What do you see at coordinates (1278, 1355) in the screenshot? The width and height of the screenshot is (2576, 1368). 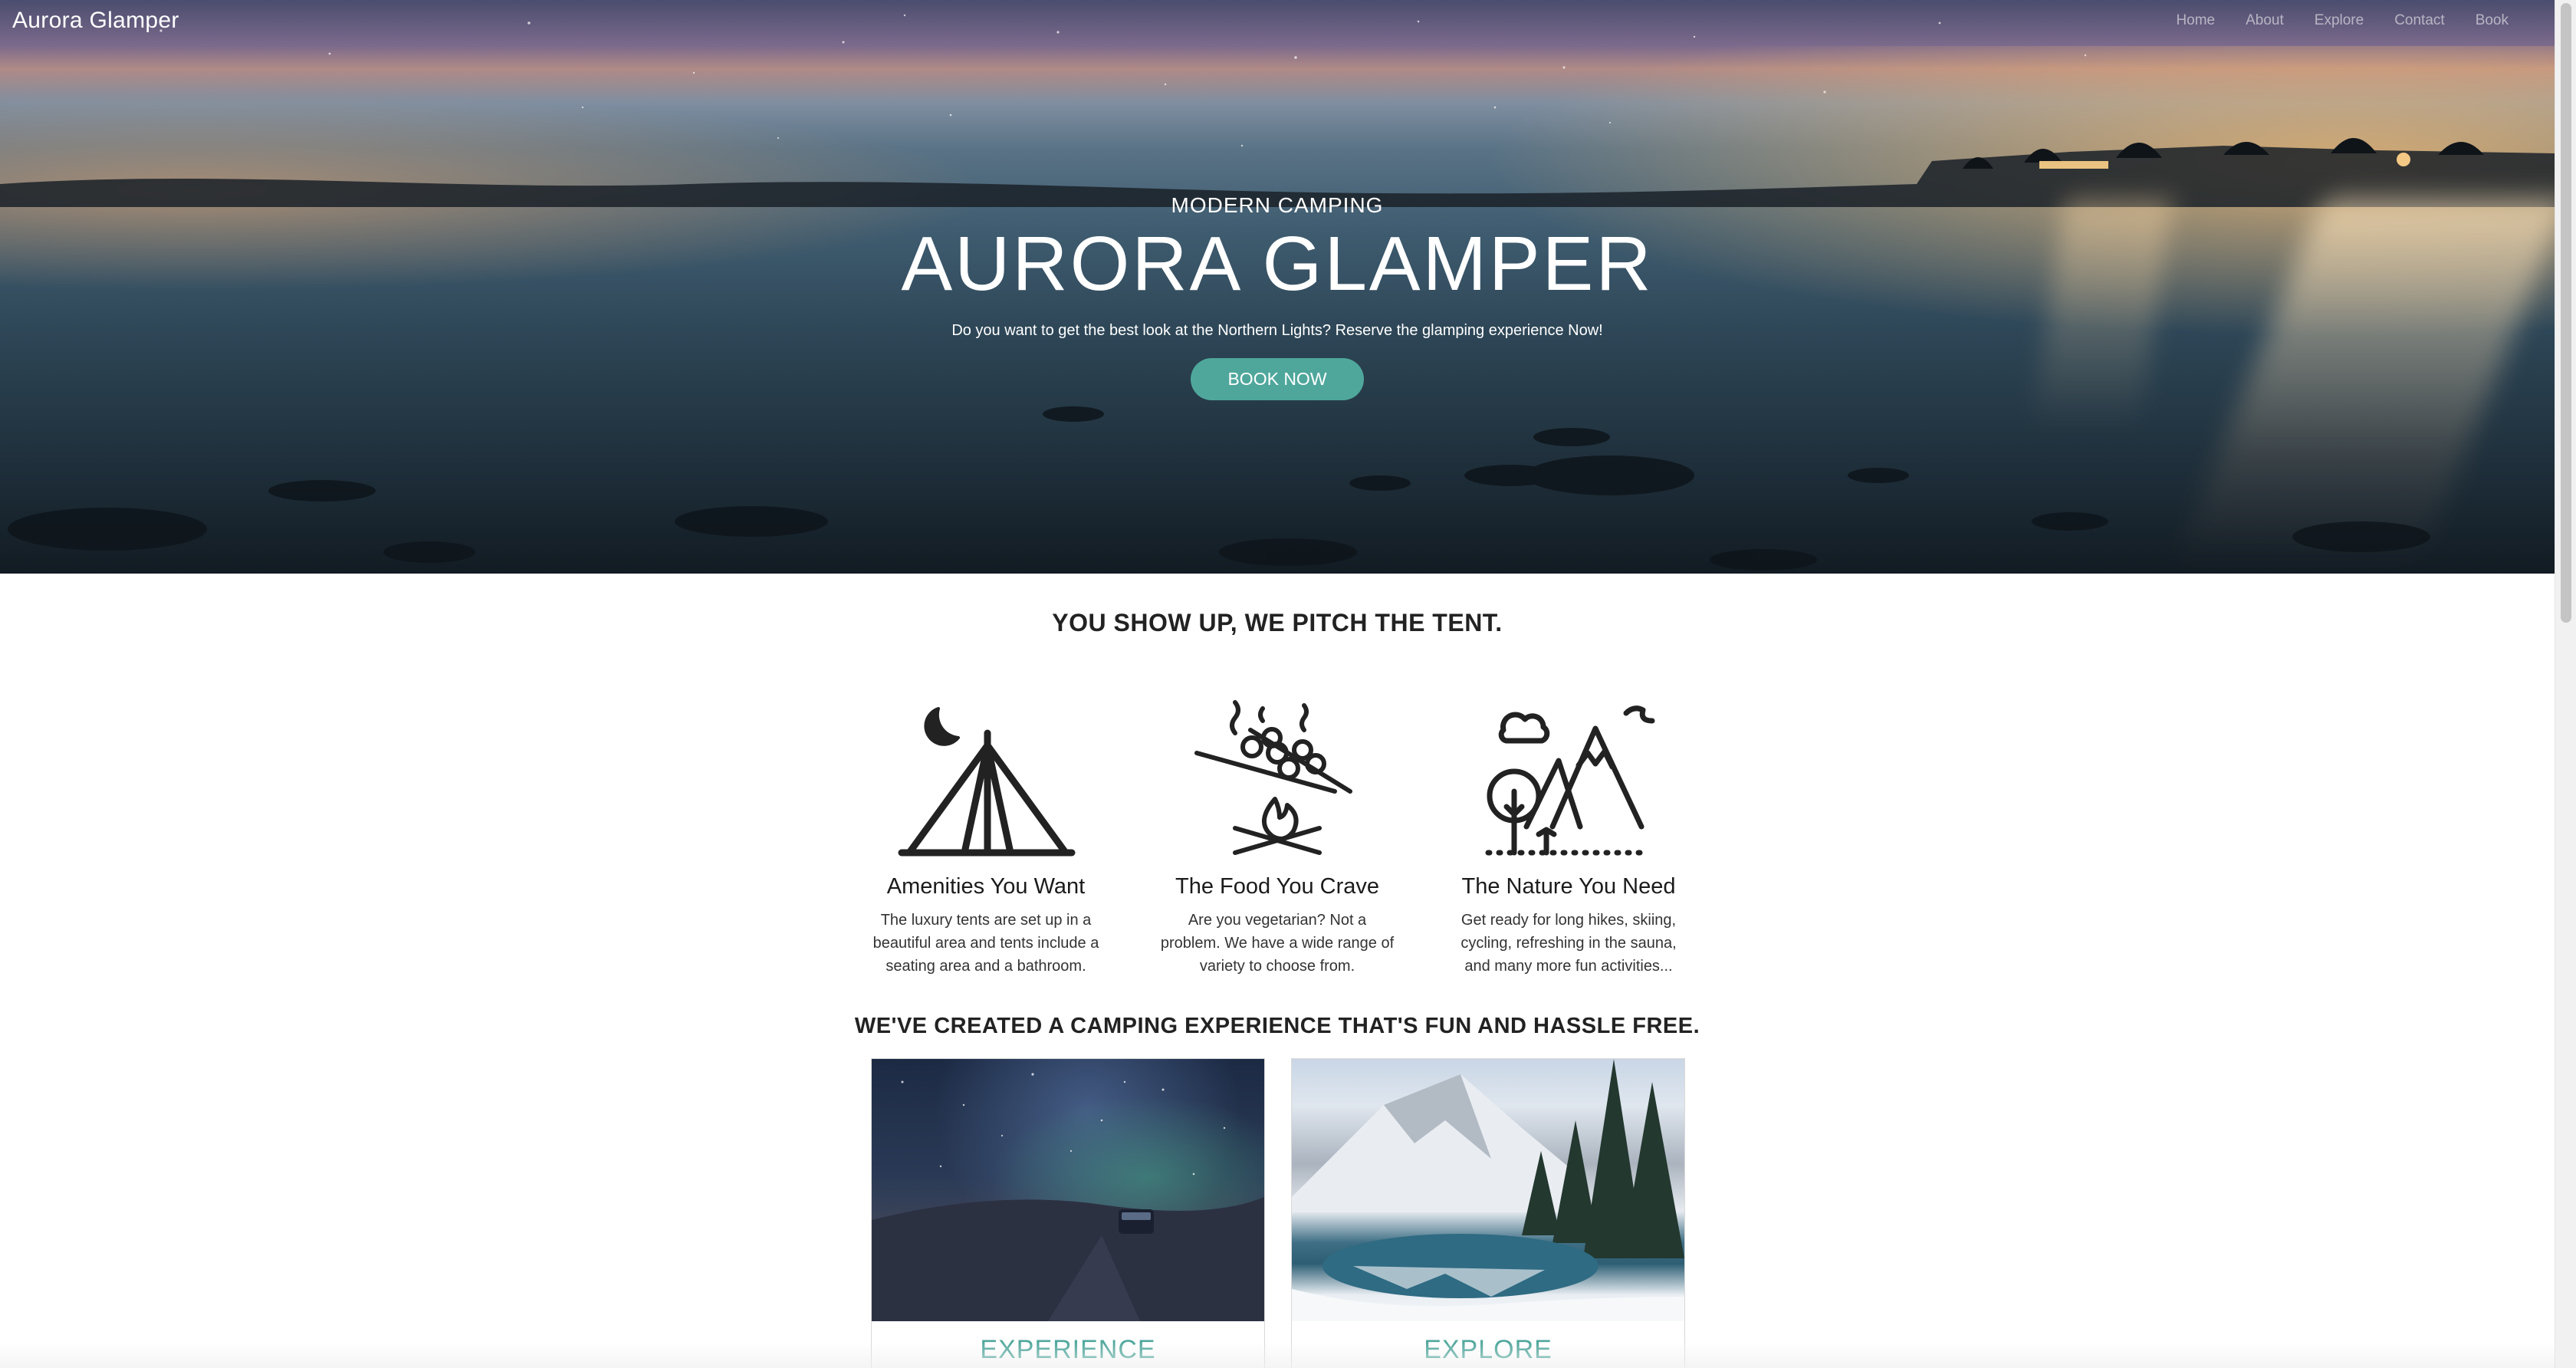 I see `bottom-shadow` at bounding box center [1278, 1355].